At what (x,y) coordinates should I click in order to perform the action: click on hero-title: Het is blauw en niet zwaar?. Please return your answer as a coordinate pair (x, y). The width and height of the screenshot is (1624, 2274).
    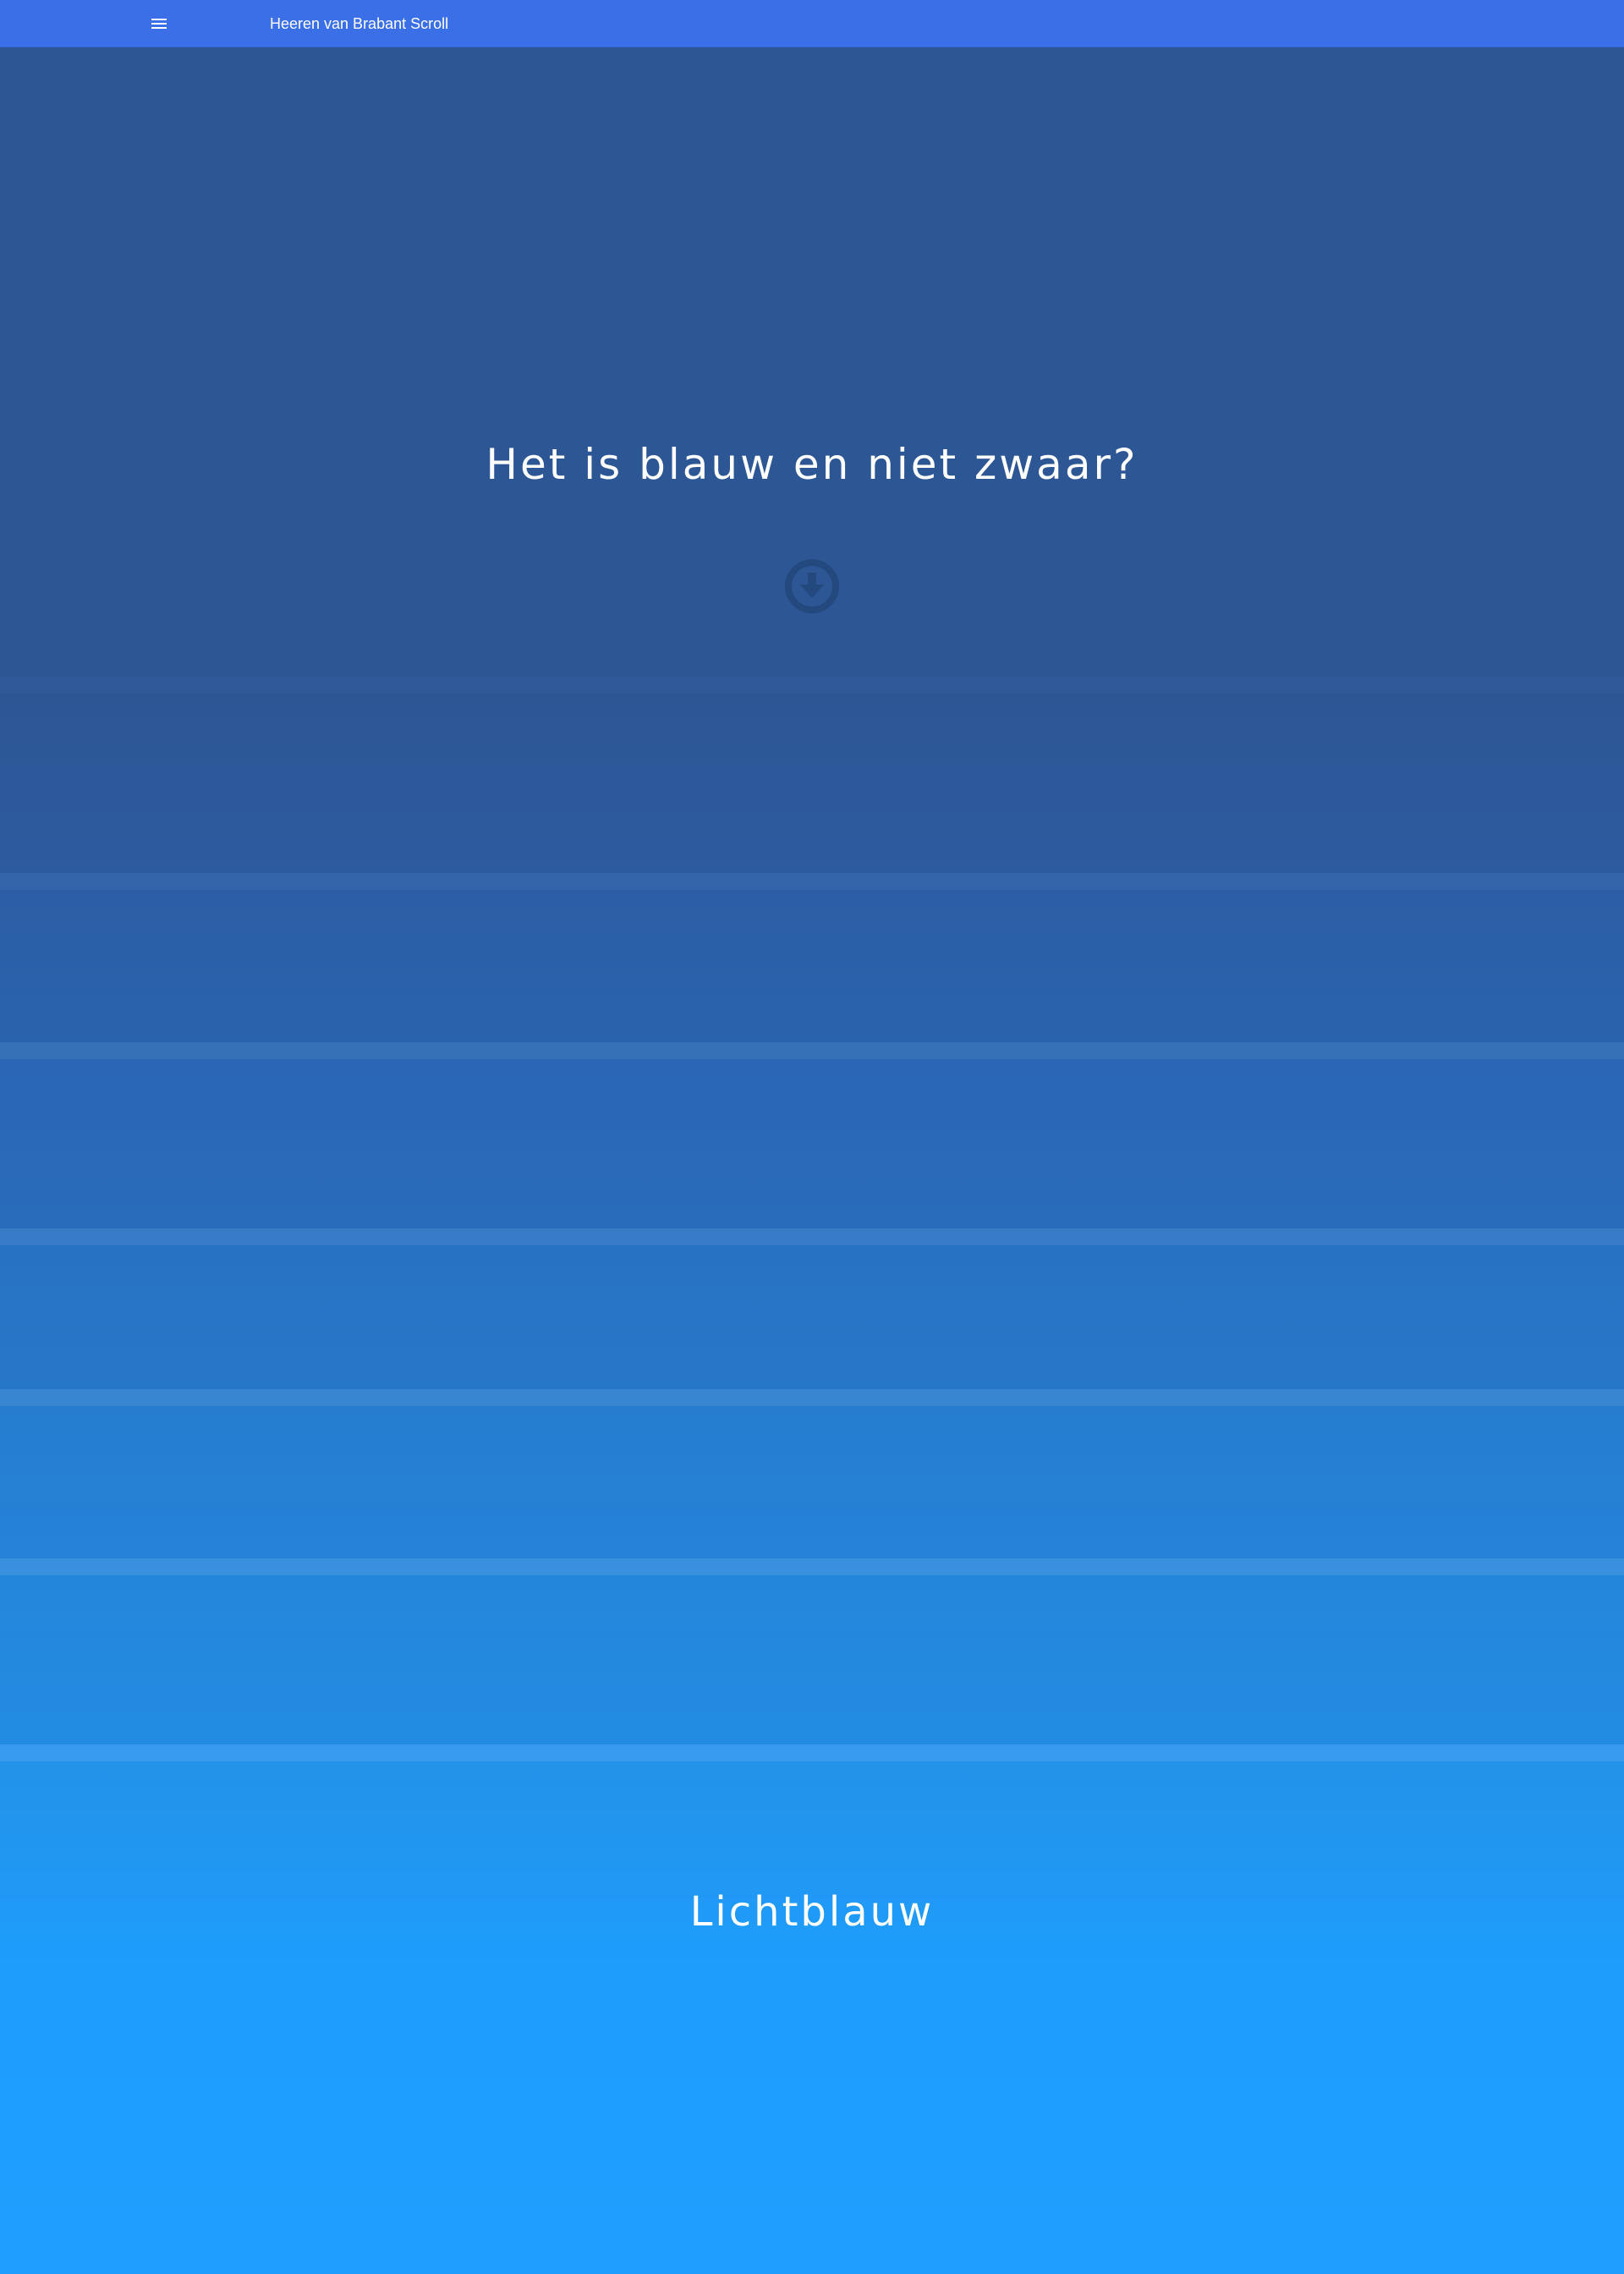
    Looking at the image, I should click on (812, 465).